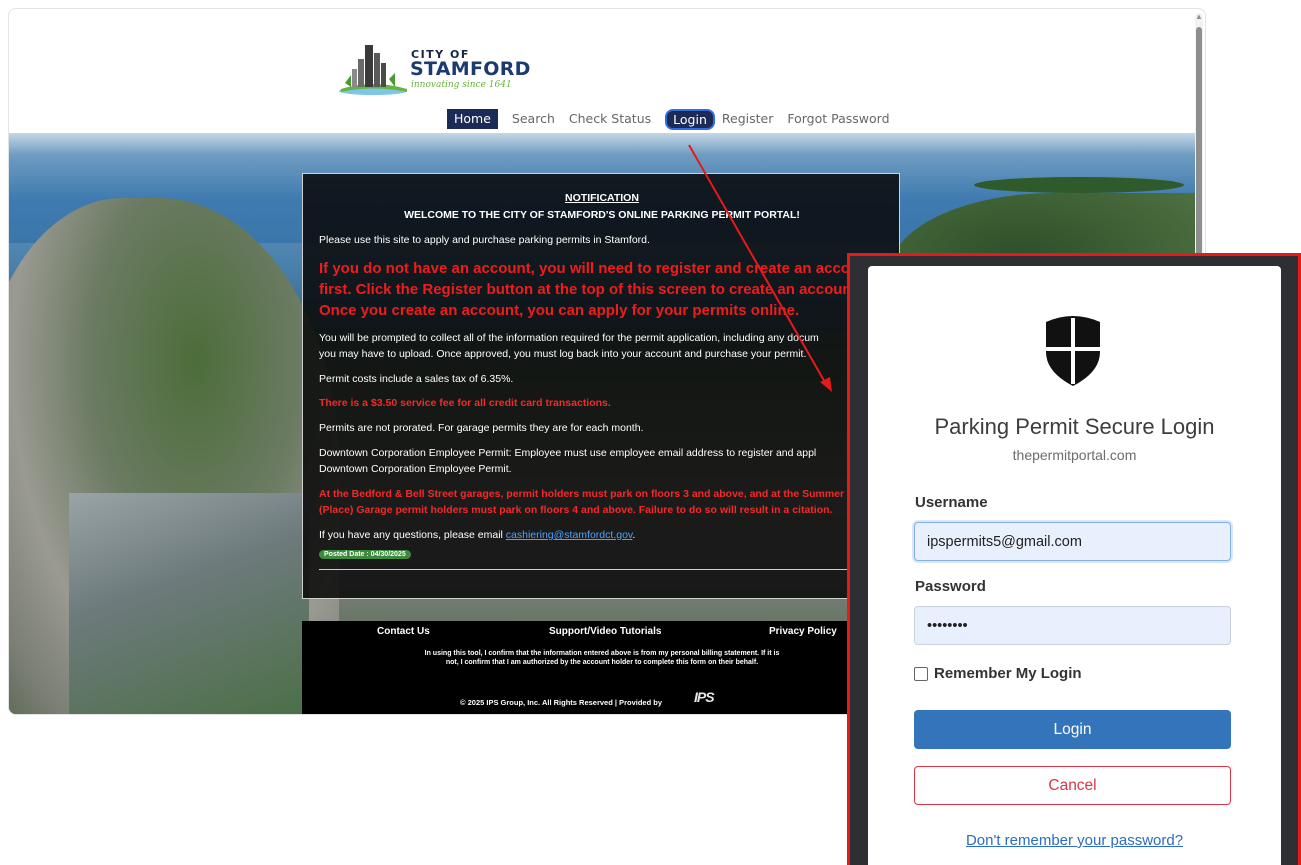 The width and height of the screenshot is (1301, 865). What do you see at coordinates (1072, 625) in the screenshot?
I see `password-input: ••••••••` at bounding box center [1072, 625].